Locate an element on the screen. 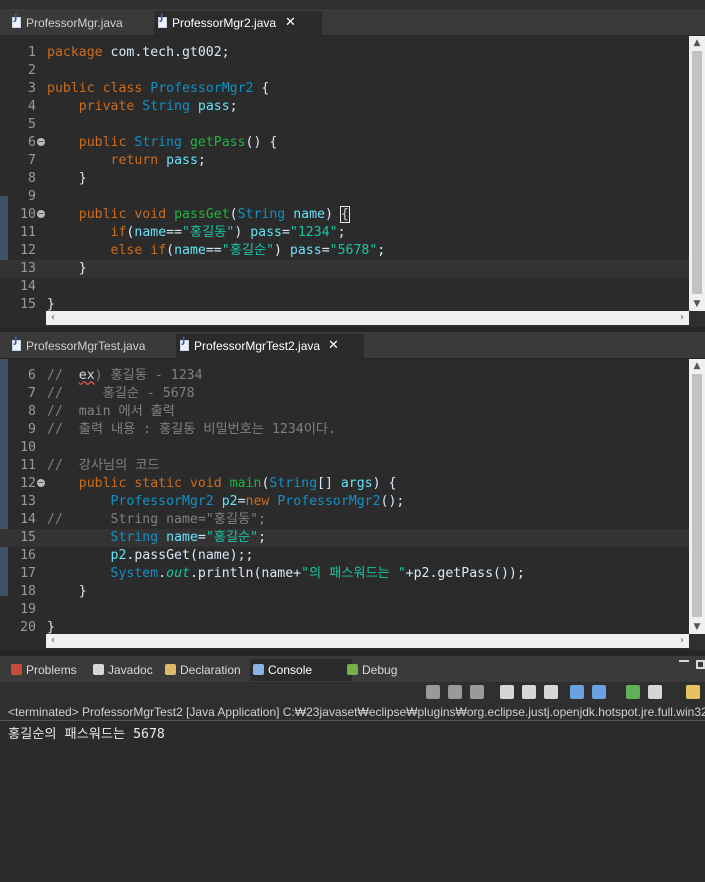 The image size is (705, 882). tab-javadoc: Javadoc is located at coordinates (131, 670).